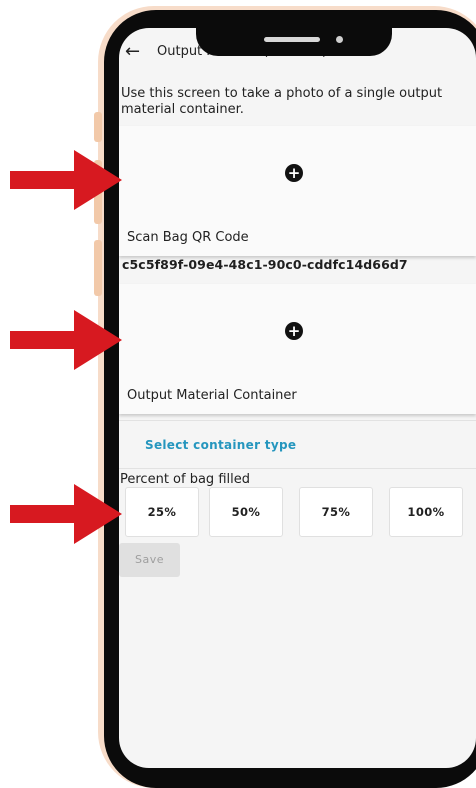  Describe the element at coordinates (297, 349) in the screenshot. I see `output-container-card: + Output Material Container` at that location.